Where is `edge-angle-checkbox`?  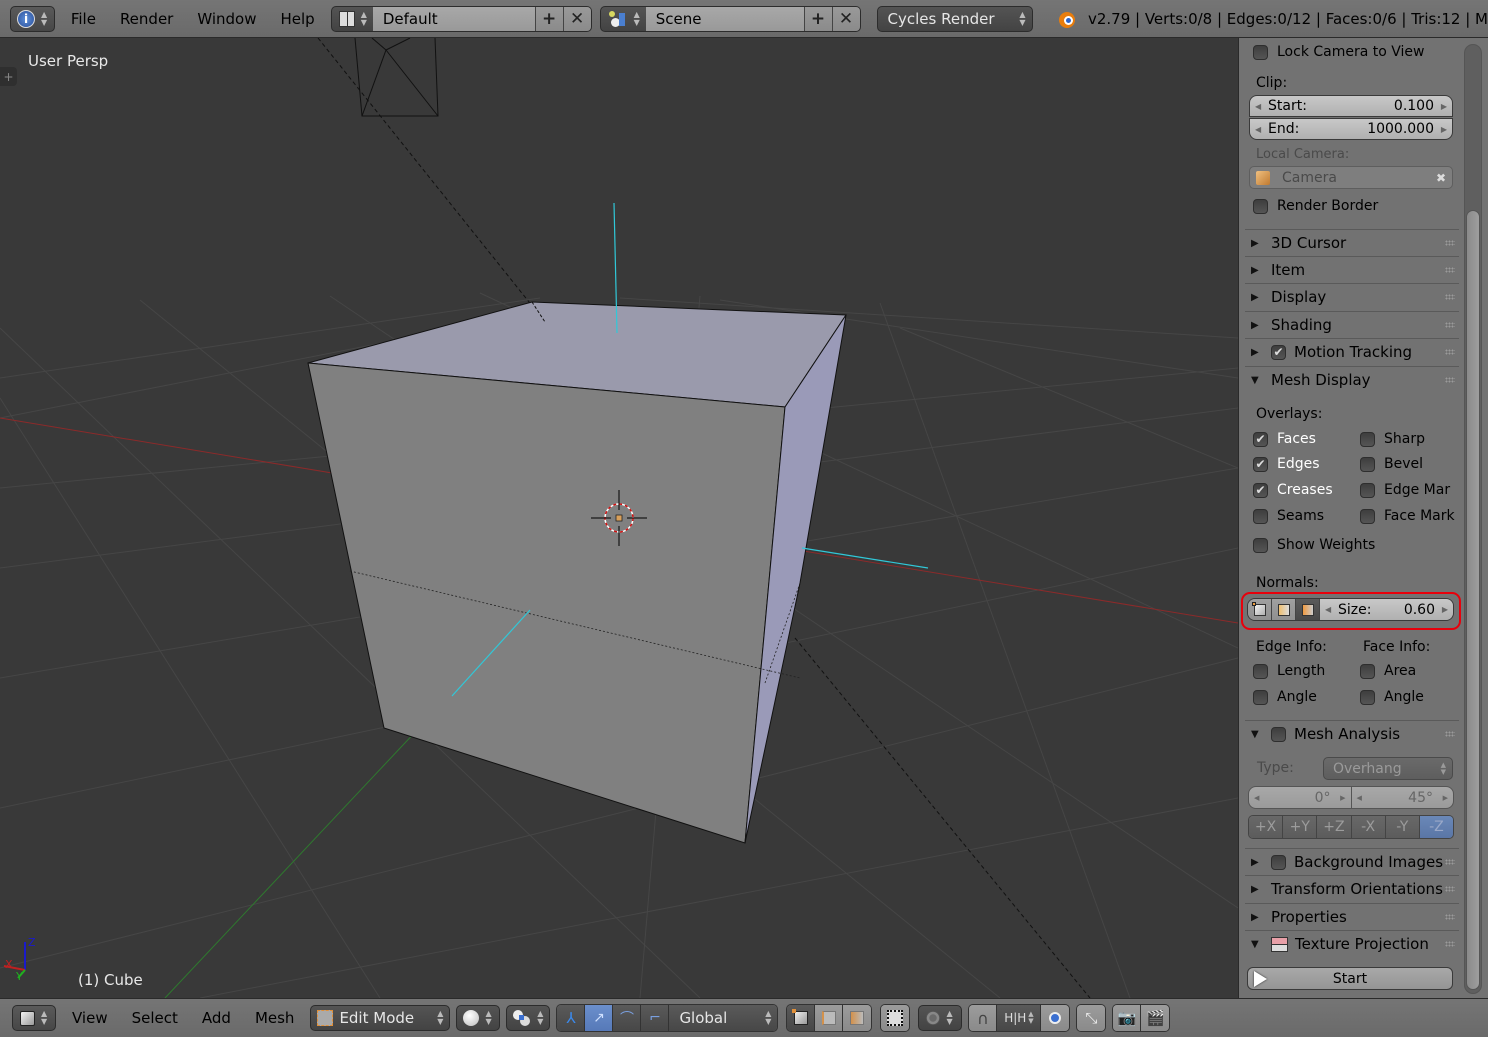 edge-angle-checkbox is located at coordinates (1260, 697).